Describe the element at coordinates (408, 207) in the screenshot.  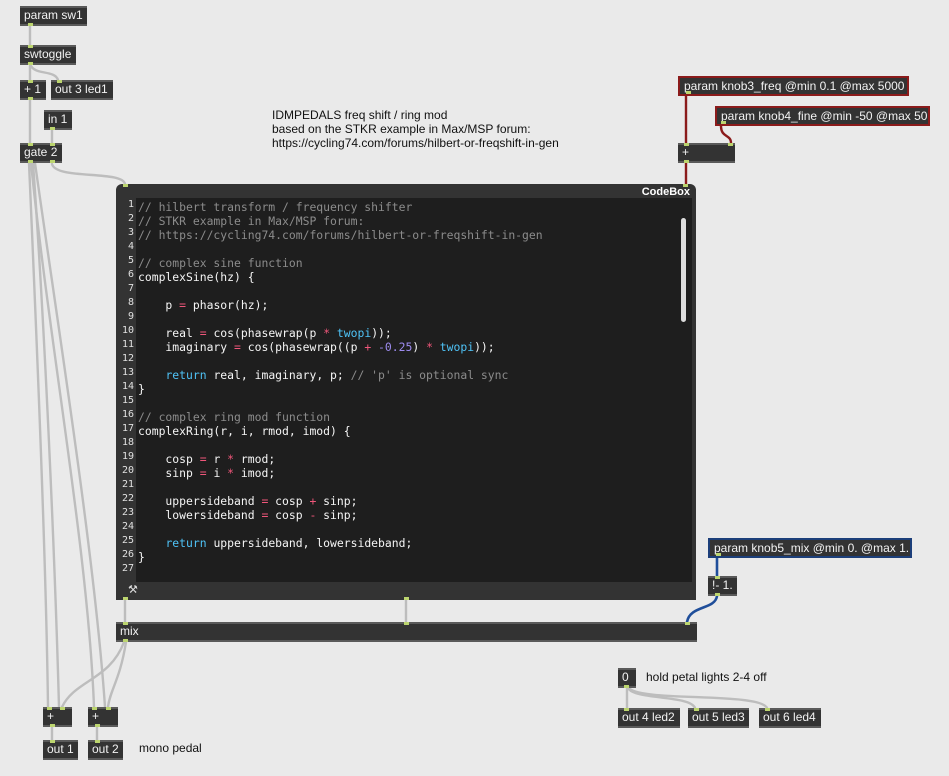
I see `code-line: // hilbert transform / frequency shifter` at that location.